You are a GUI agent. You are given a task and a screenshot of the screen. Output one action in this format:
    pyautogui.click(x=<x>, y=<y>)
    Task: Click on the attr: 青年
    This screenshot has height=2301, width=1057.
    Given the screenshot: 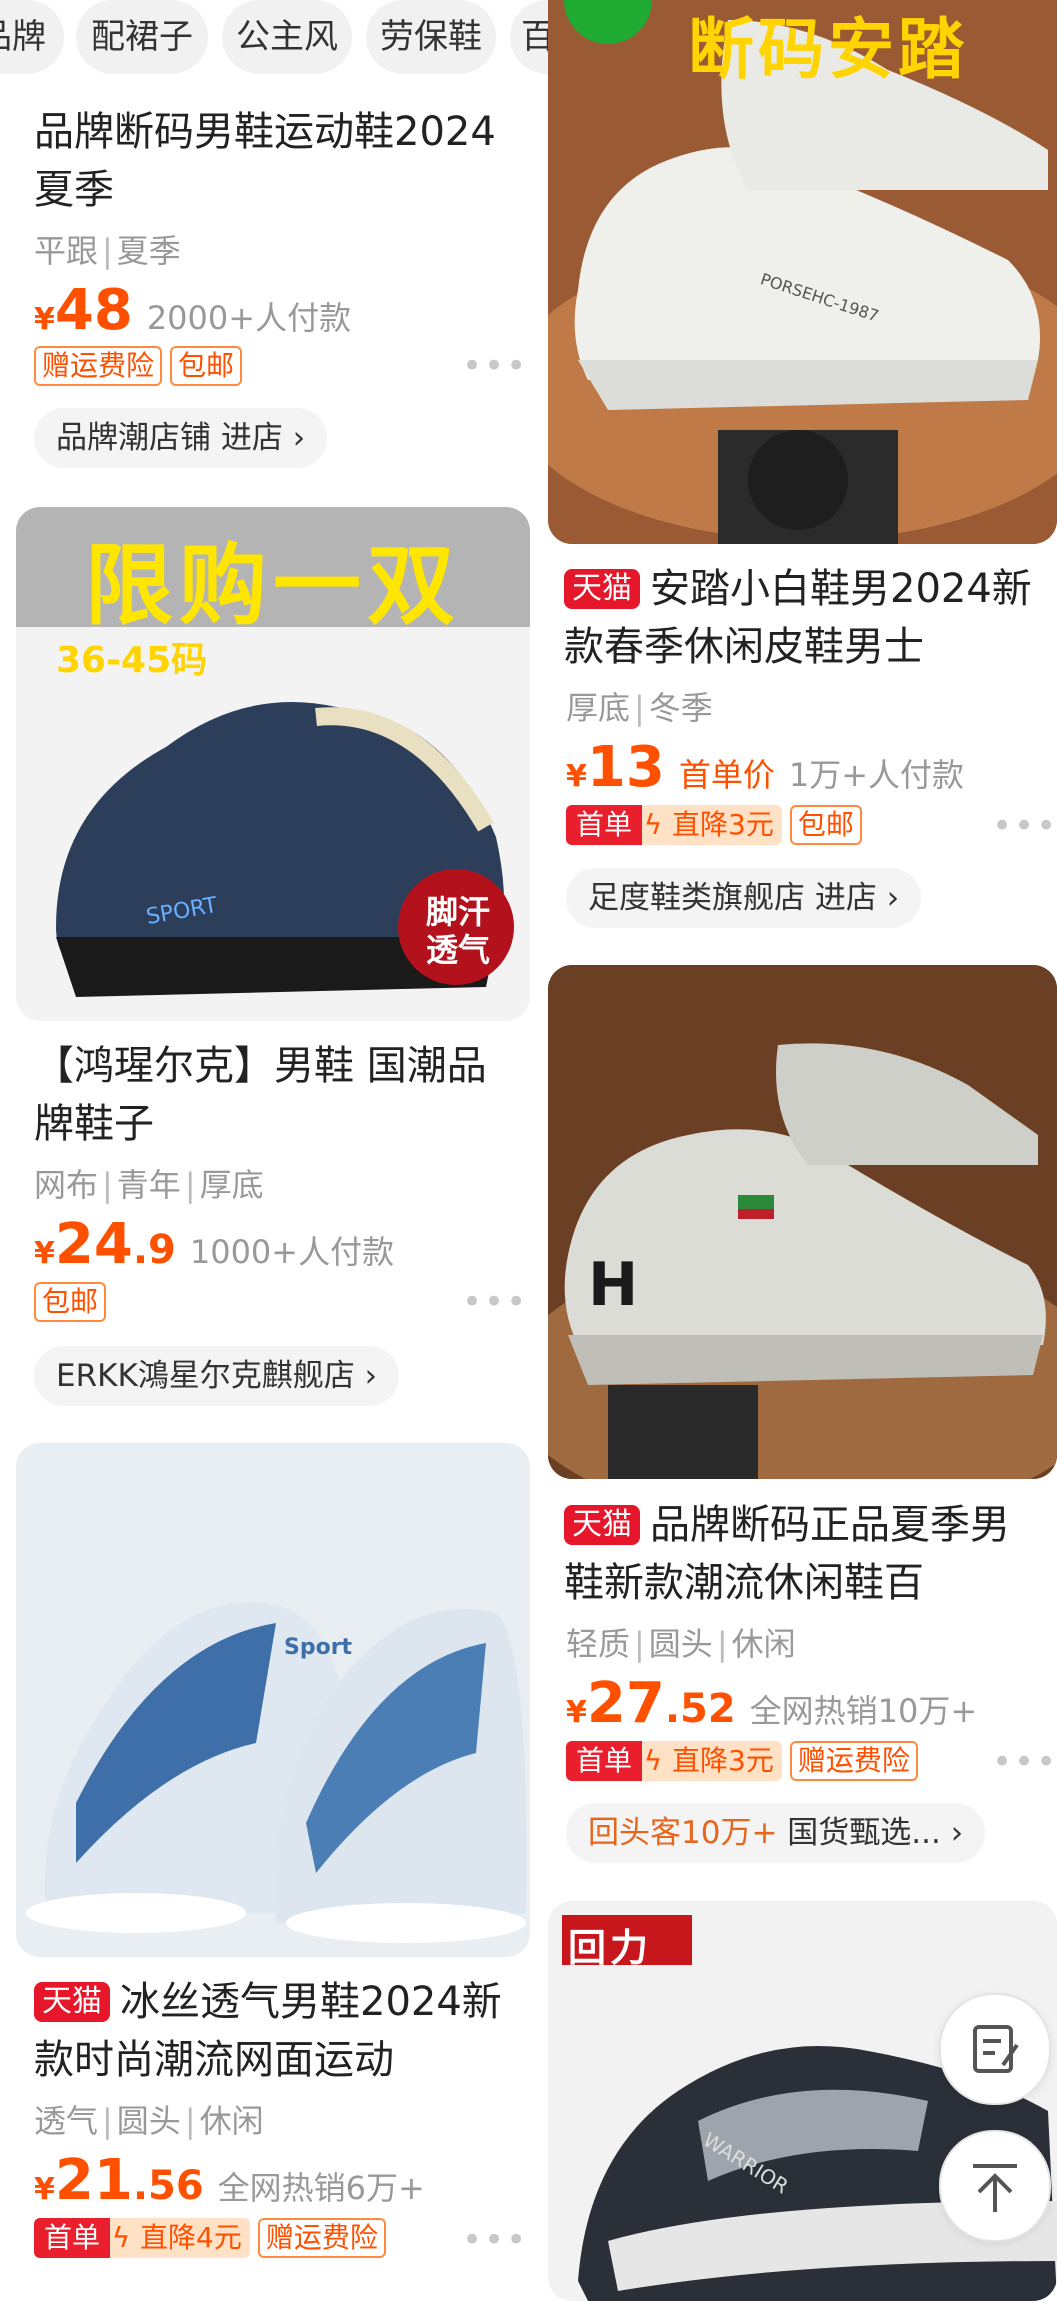 What is the action you would take?
    pyautogui.click(x=148, y=1185)
    